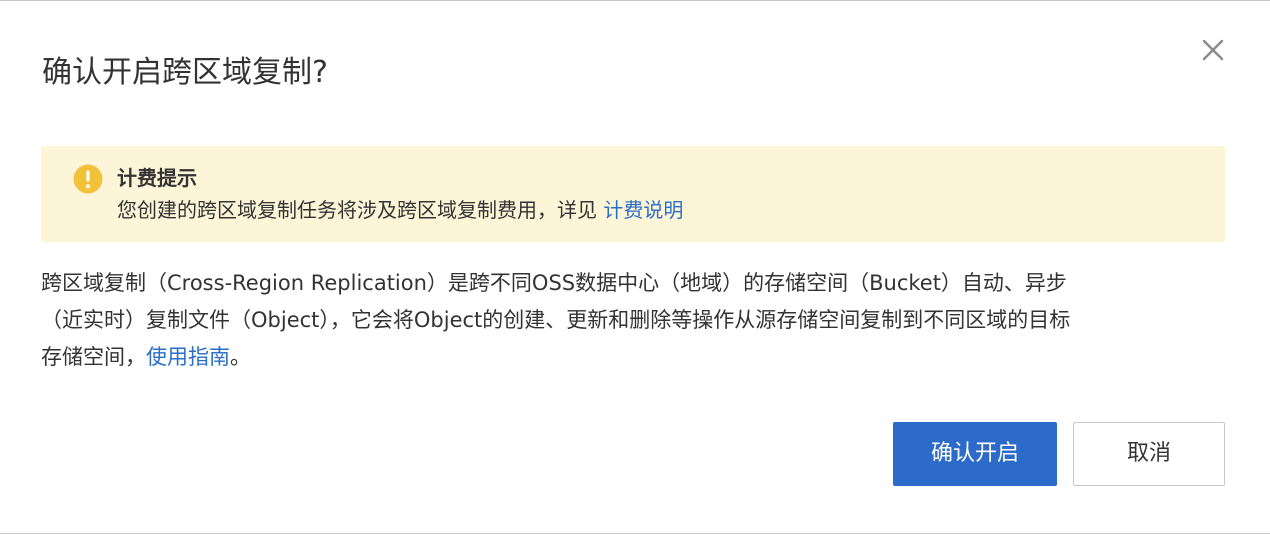  Describe the element at coordinates (240, 357) in the screenshot. I see `description-text: 。` at that location.